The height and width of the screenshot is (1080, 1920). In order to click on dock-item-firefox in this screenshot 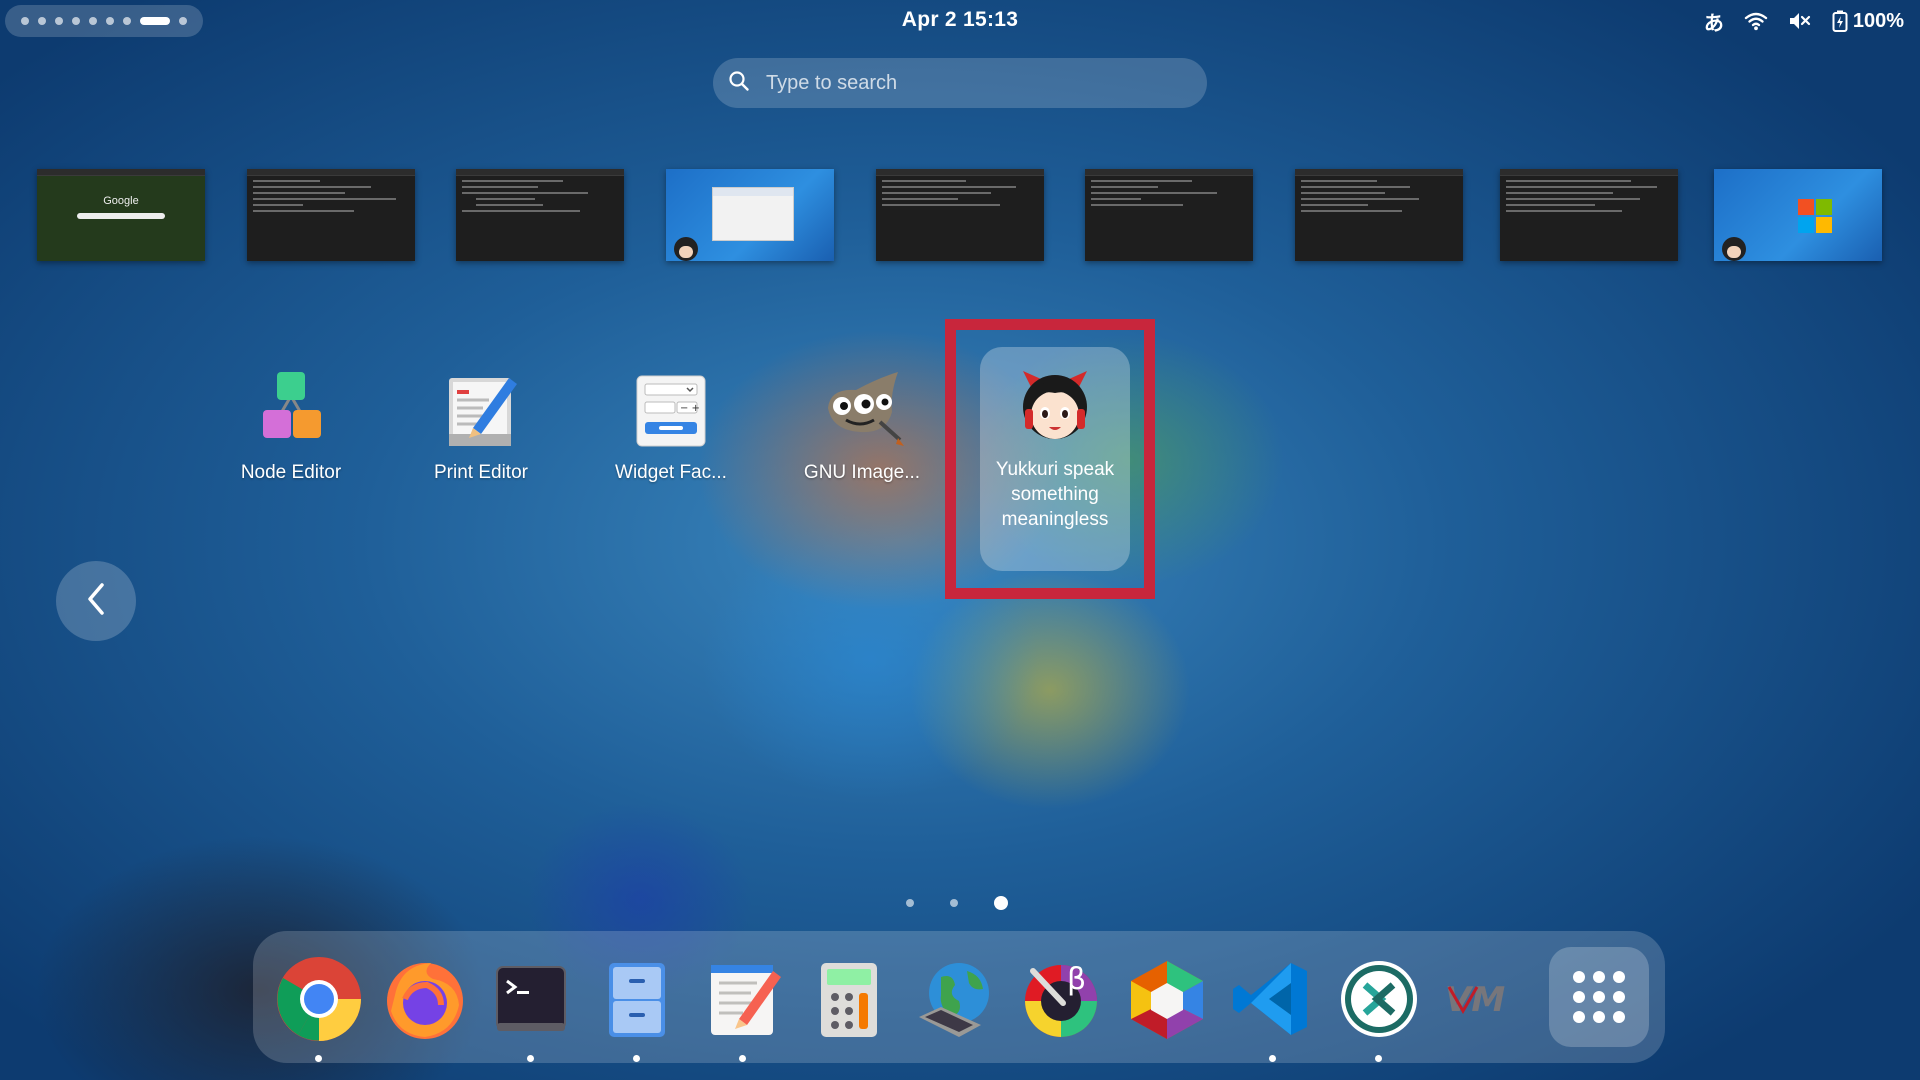, I will do `click(425, 999)`.